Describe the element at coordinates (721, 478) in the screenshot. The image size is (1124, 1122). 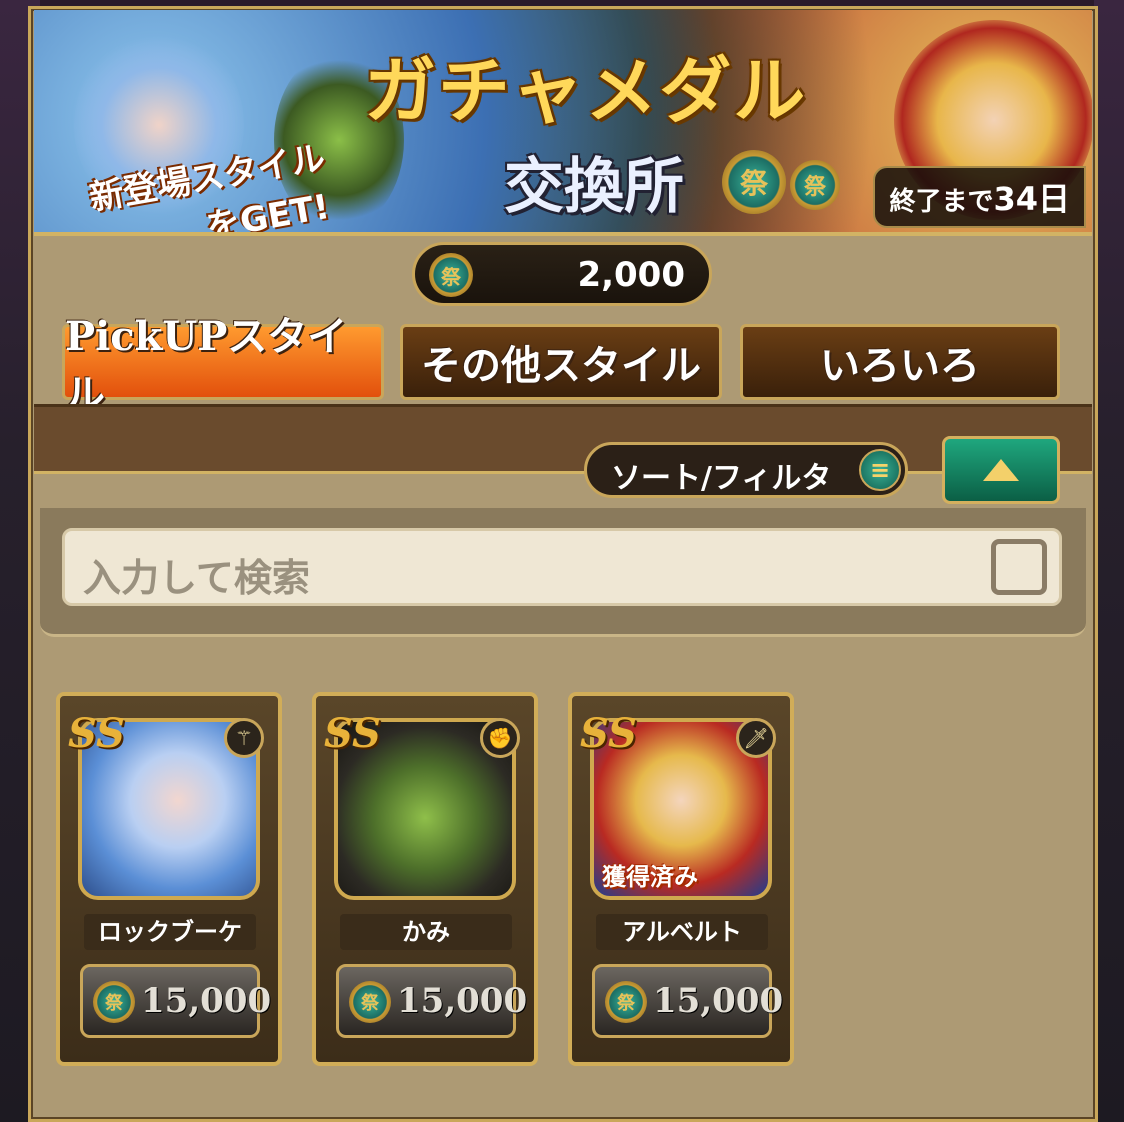
I see `sort-filter-label: ソート/フィルタ` at that location.